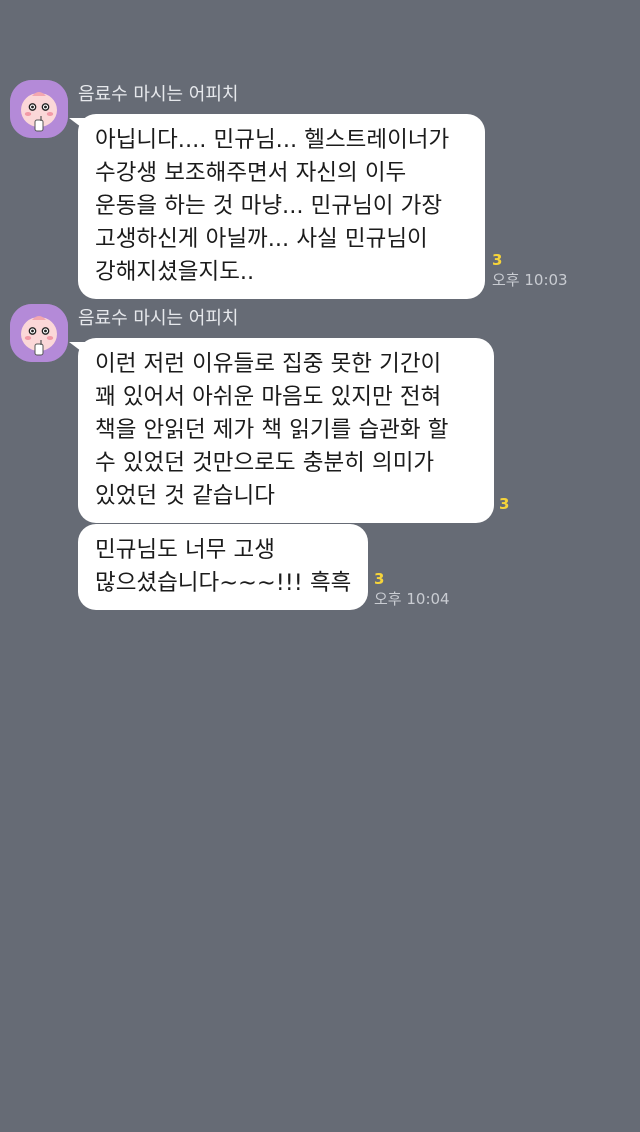  I want to click on message-line: 수강생 보조해주면서 자신의 이두, so click(251, 173).